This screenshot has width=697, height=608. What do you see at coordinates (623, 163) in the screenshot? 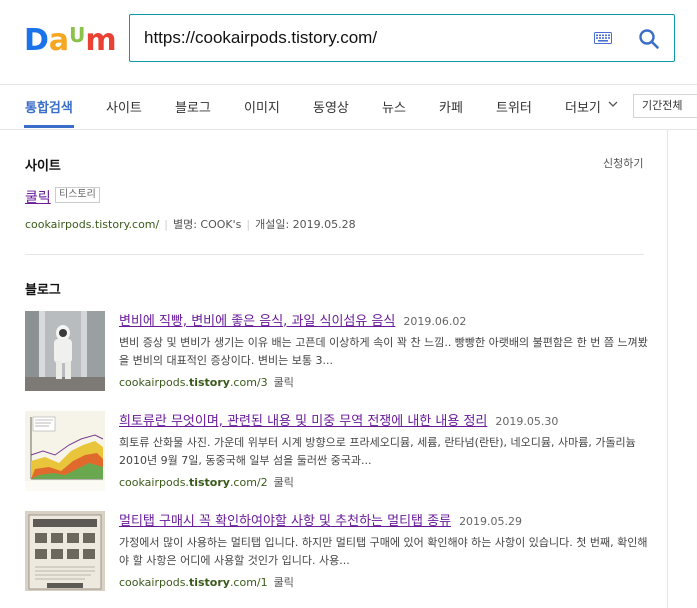
I see `apply-link: 신청하기` at bounding box center [623, 163].